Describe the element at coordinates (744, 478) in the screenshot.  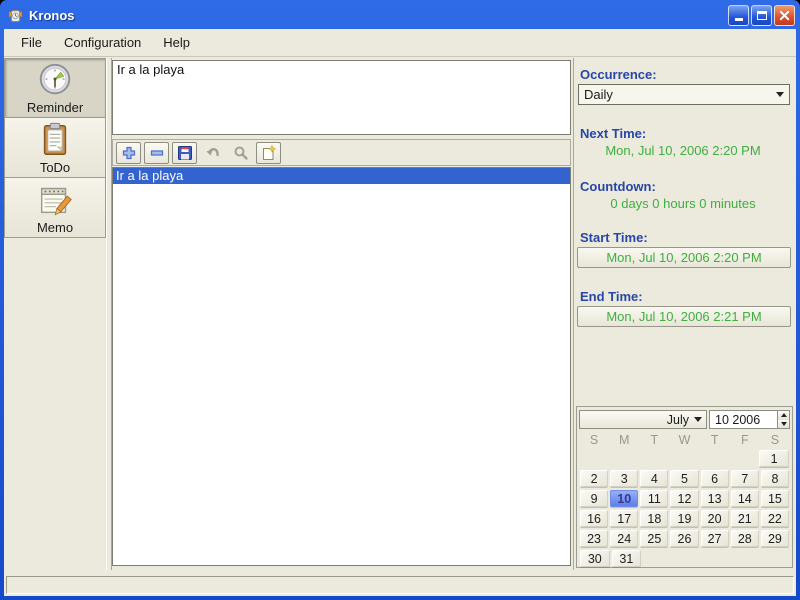
I see `calendar-day-7: 7` at that location.